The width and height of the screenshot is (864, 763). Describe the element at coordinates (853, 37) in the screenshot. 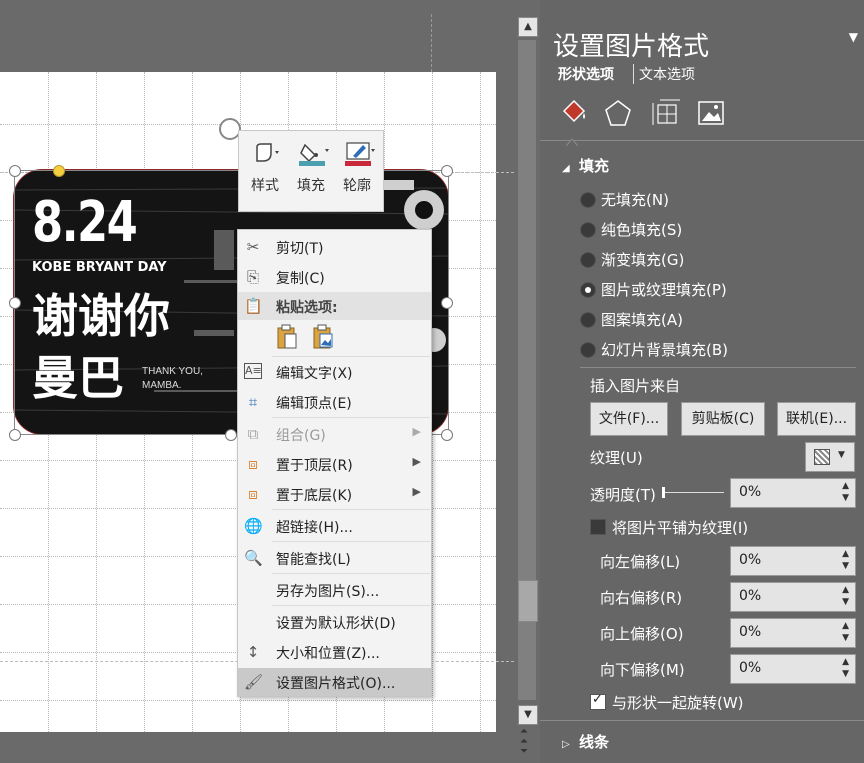

I see `pane-options-chevron-icon: ▼` at that location.